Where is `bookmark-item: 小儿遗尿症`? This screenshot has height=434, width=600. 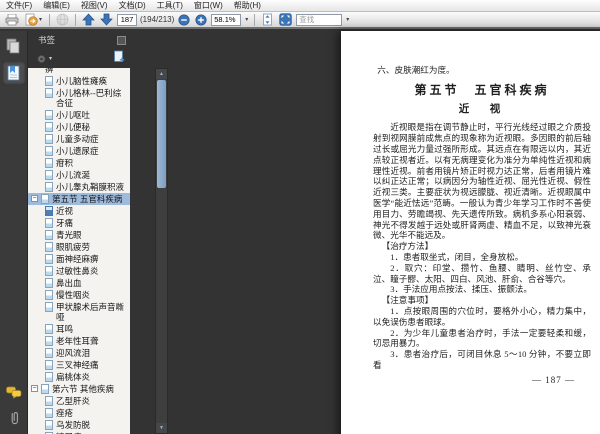 bookmark-item: 小儿遗尿症 is located at coordinates (79, 151).